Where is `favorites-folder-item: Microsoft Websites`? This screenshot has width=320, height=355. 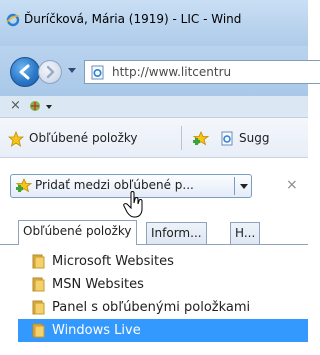 favorites-folder-item: Microsoft Websites is located at coordinates (163, 261).